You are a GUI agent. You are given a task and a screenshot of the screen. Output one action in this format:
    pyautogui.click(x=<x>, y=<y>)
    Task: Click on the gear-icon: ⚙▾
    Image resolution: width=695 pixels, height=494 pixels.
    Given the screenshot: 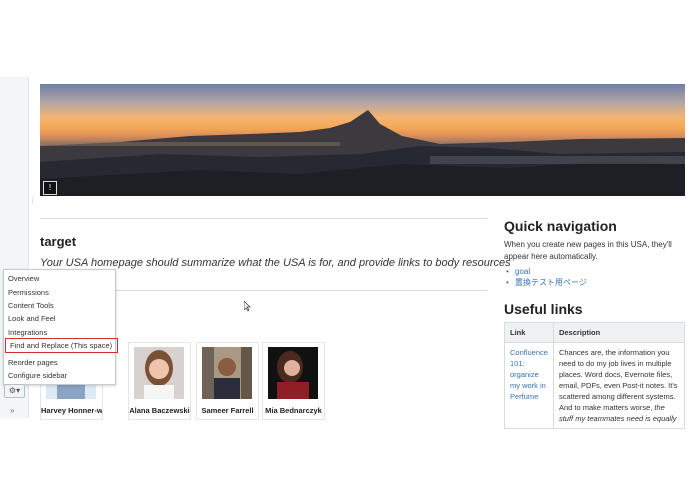 What is the action you would take?
    pyautogui.click(x=14, y=390)
    